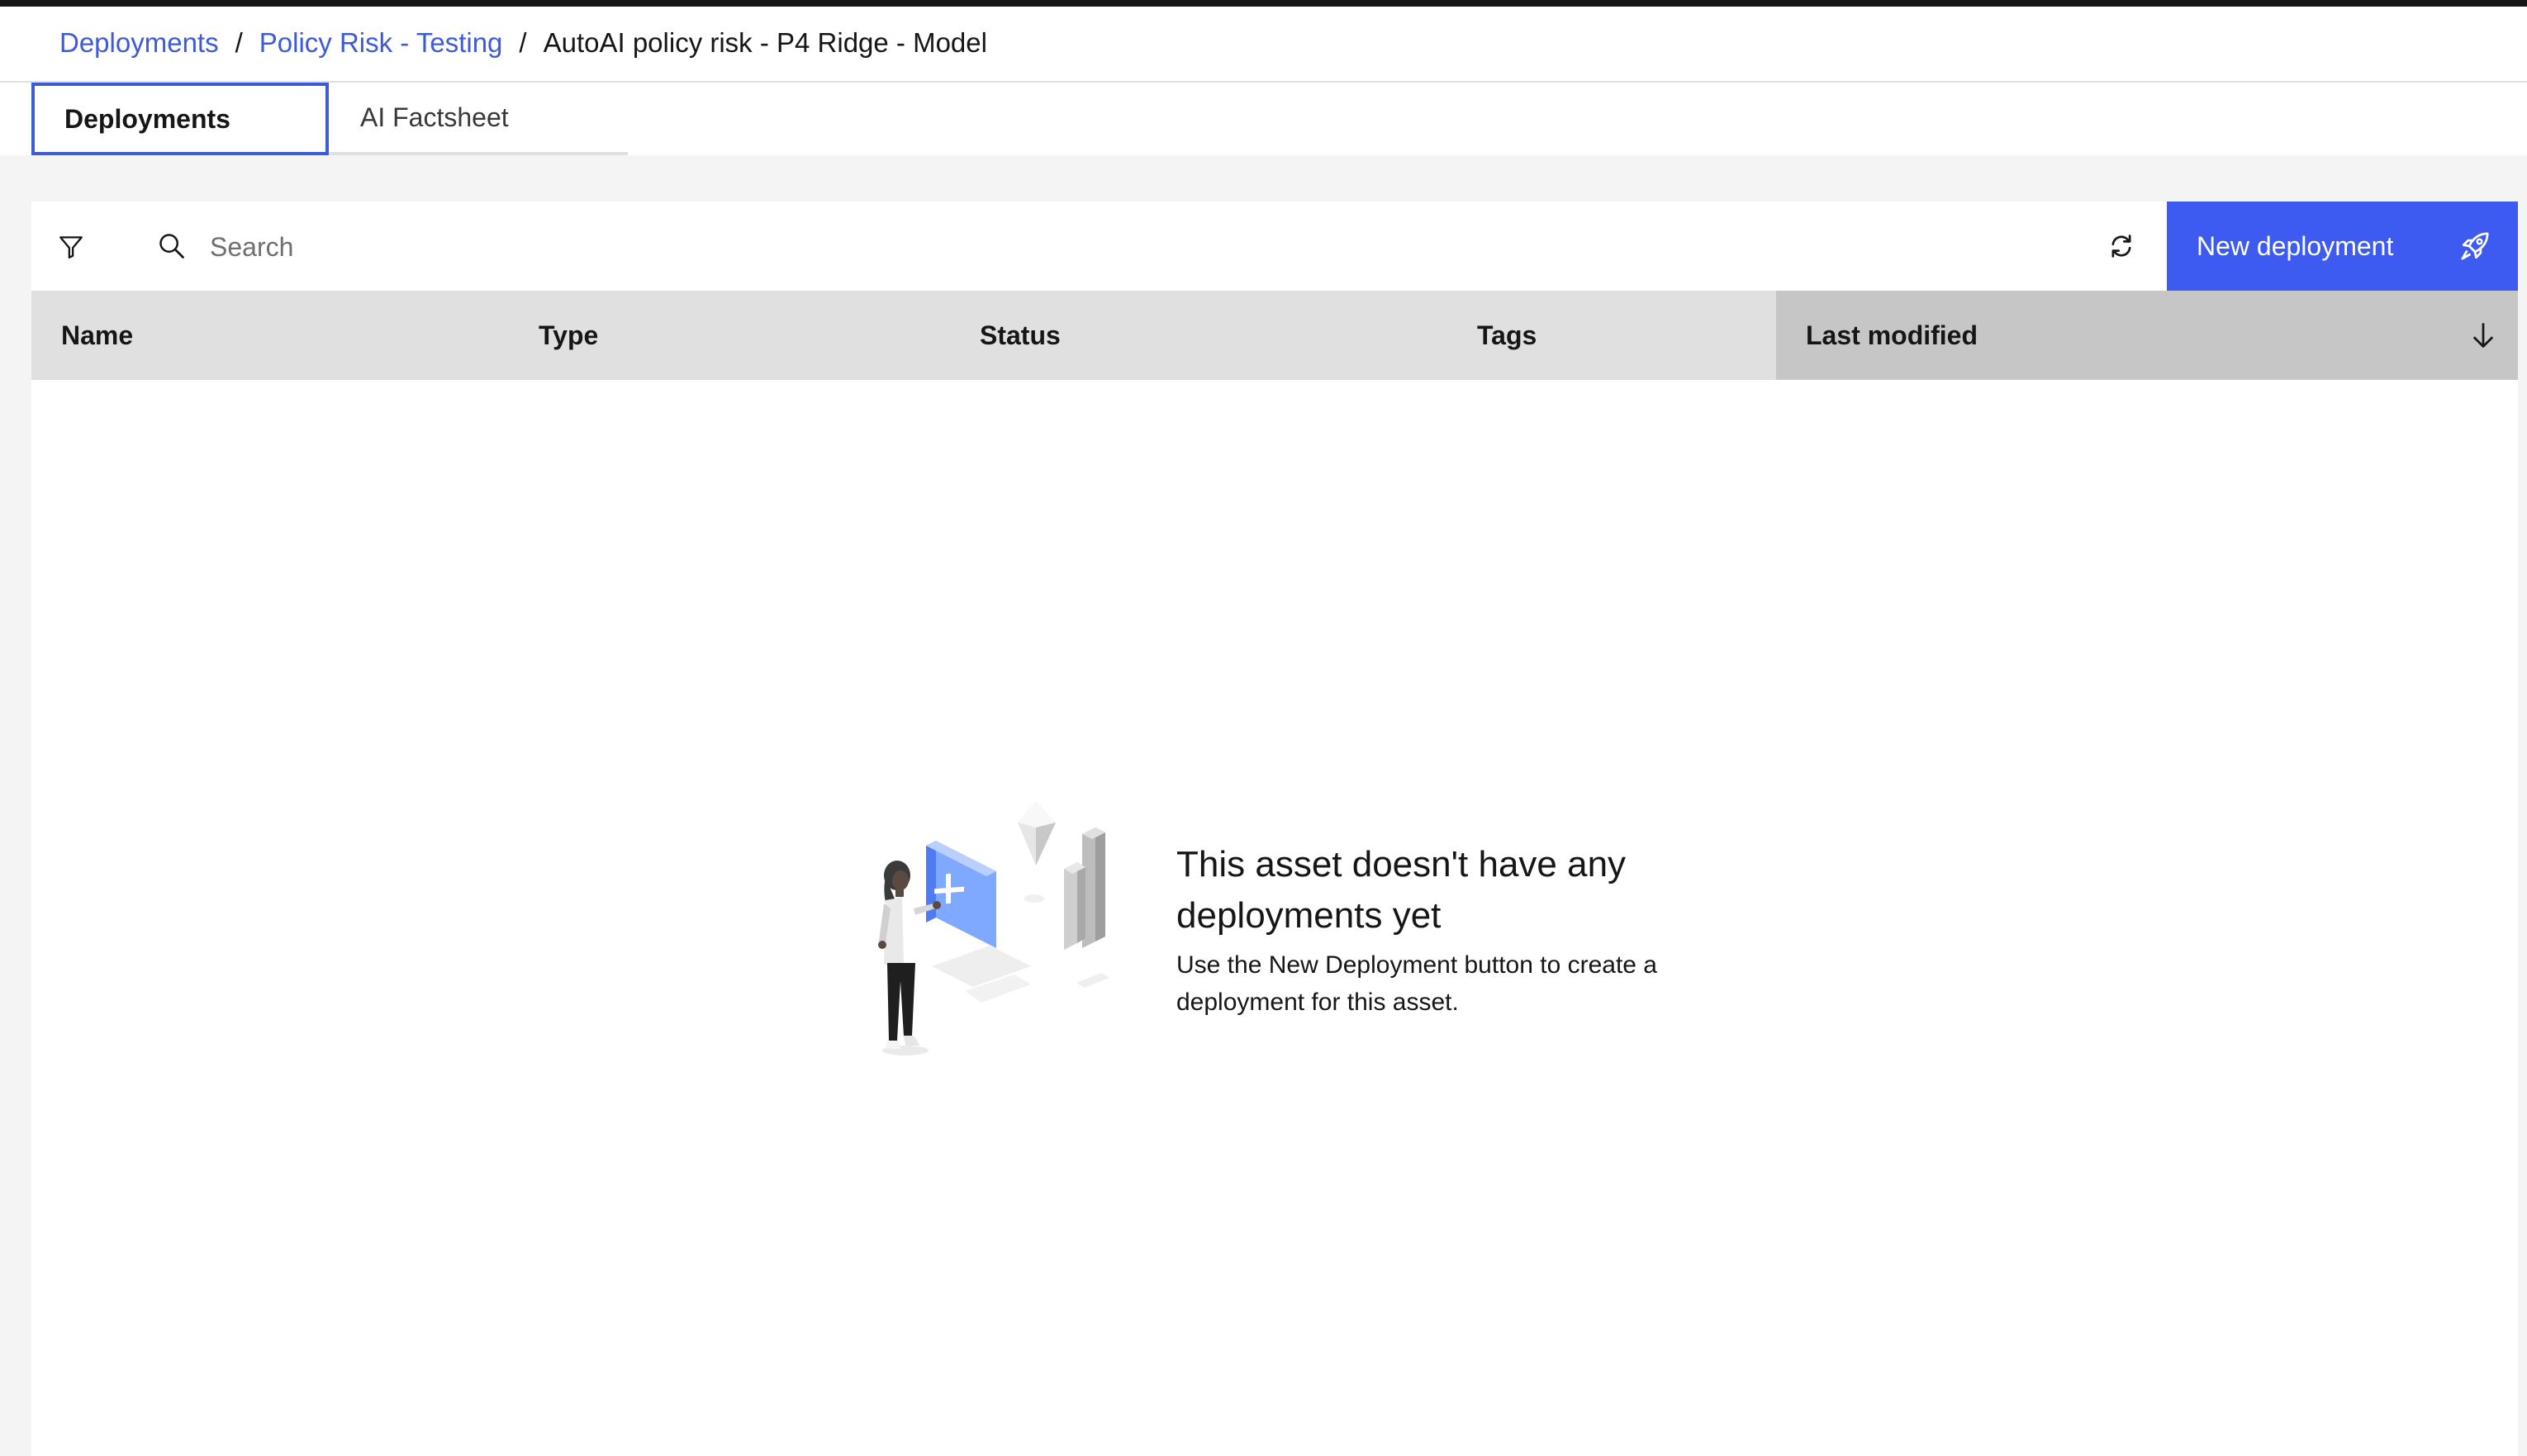 Image resolution: width=2527 pixels, height=1456 pixels. Describe the element at coordinates (172, 246) in the screenshot. I see `search-icon` at that location.